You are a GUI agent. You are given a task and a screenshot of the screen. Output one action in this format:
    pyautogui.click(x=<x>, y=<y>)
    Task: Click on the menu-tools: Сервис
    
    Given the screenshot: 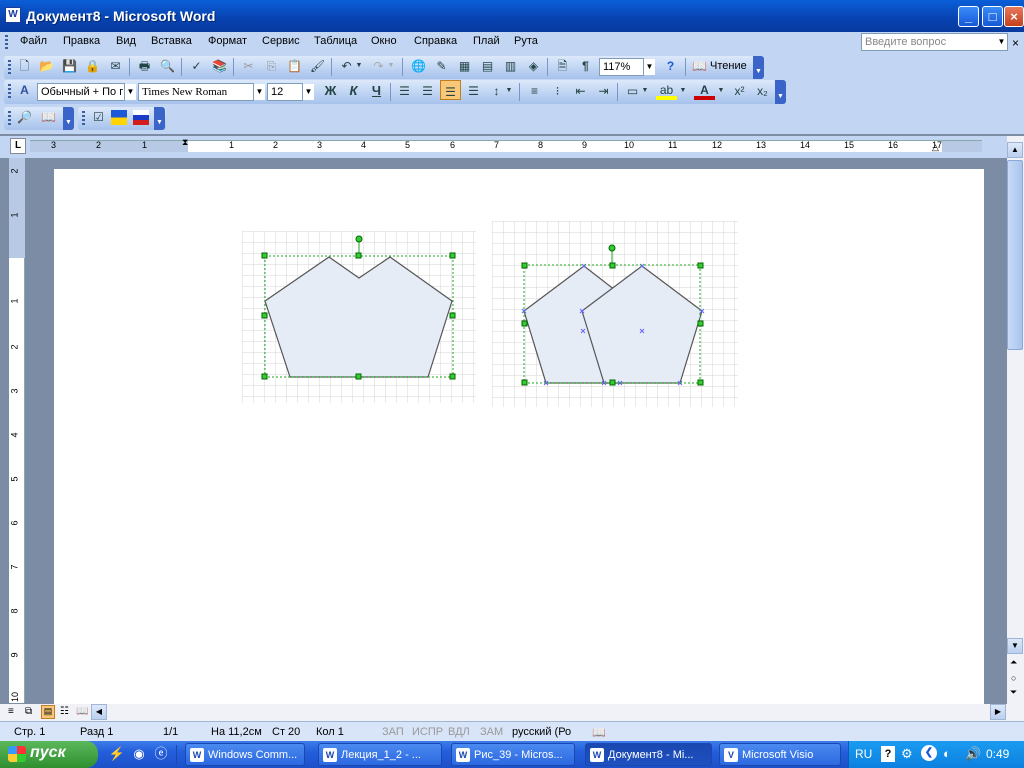 What is the action you would take?
    pyautogui.click(x=281, y=41)
    